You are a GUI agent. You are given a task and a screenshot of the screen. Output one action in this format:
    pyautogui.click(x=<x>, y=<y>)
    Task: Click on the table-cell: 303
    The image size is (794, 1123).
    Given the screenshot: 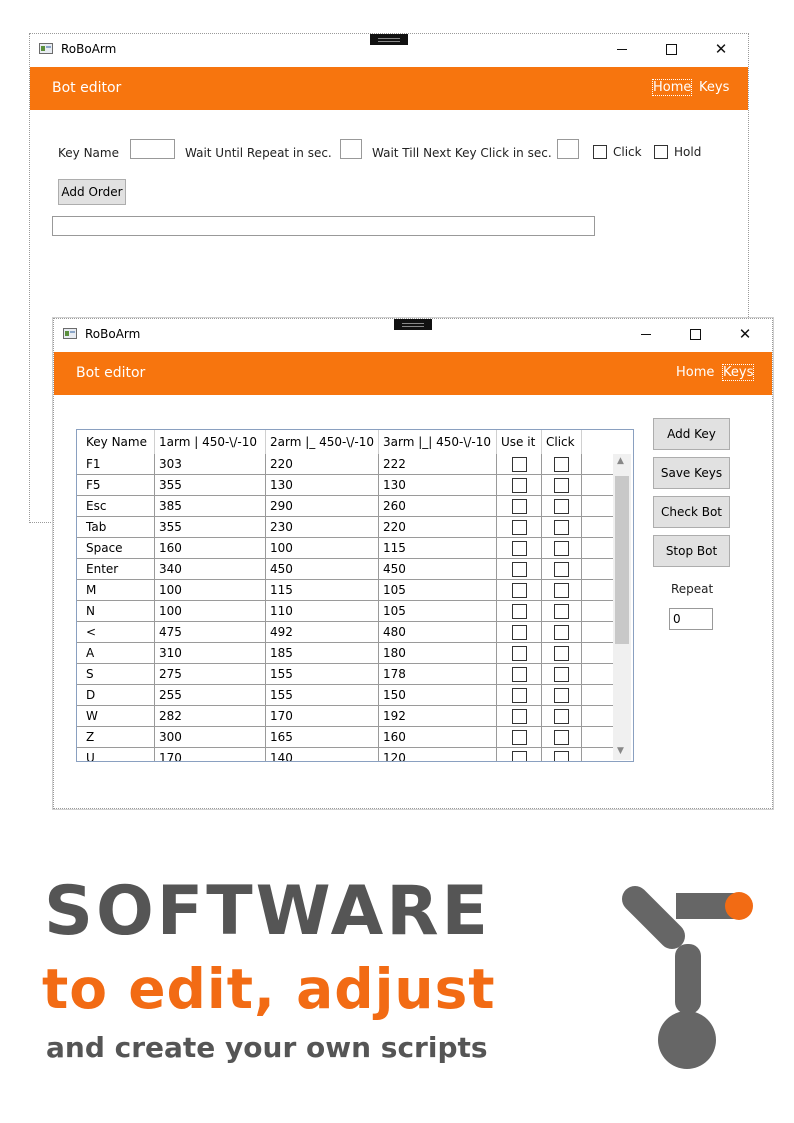 What is the action you would take?
    pyautogui.click(x=210, y=464)
    